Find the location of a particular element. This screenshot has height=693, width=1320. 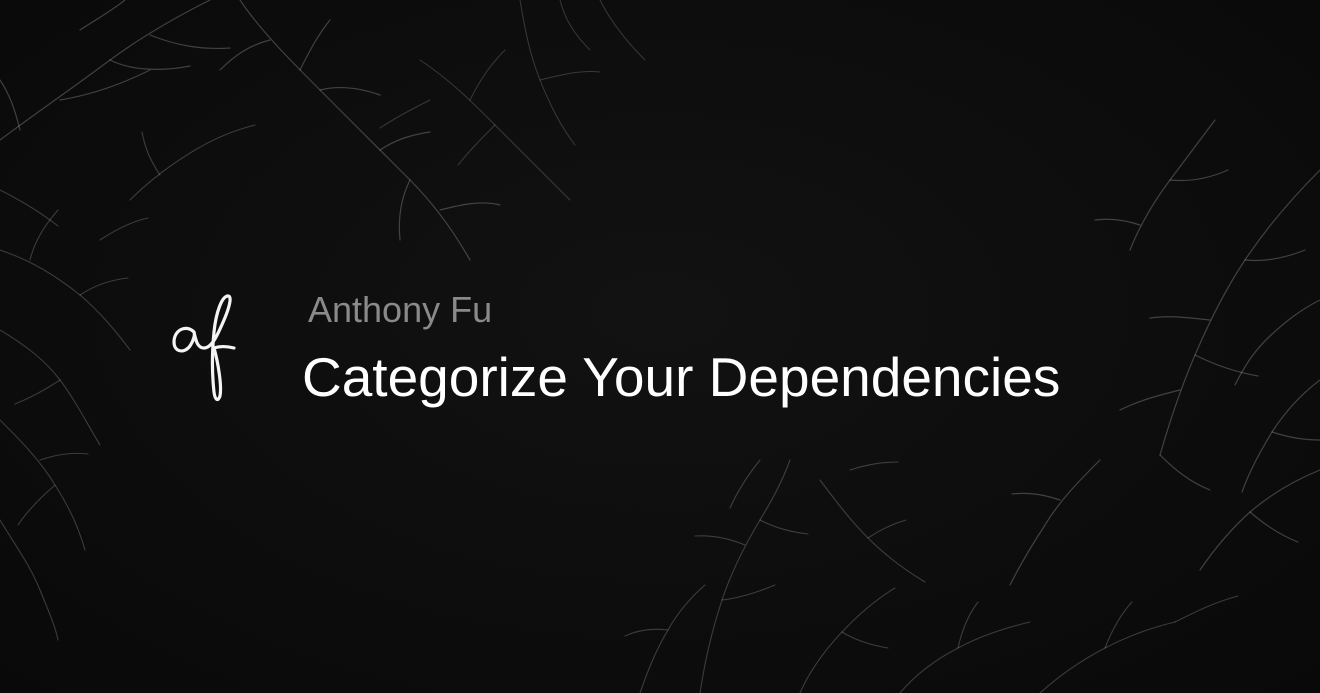

af-signature-logo-icon is located at coordinates (204, 348).